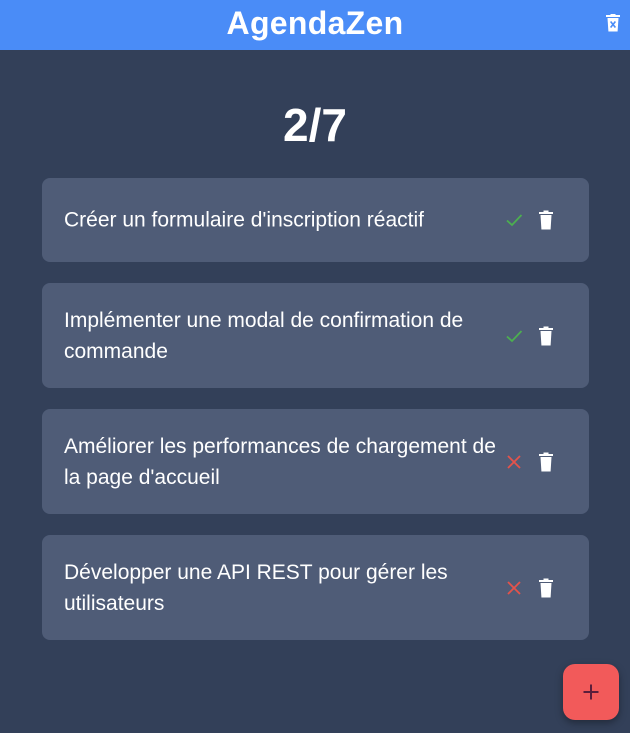  I want to click on trash-x-icon, so click(613, 23).